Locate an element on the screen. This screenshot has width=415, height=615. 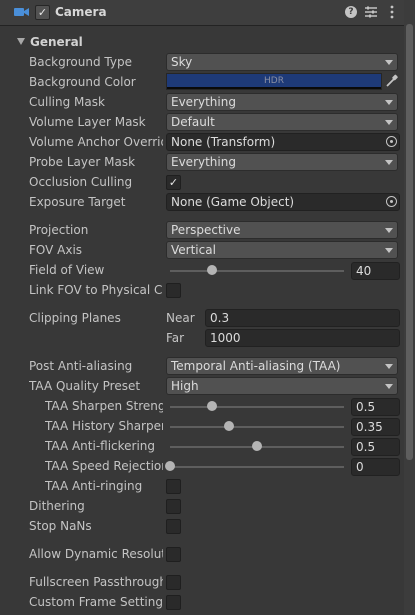
taa-speed-rejection-label: TAA Speed Rejection is located at coordinates (104, 466).